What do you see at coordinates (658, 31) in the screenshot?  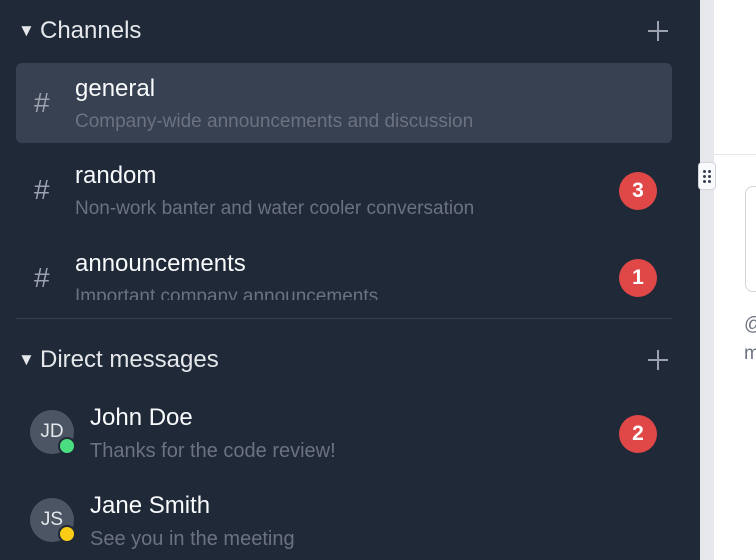 I see `add-channel-plus-icon` at bounding box center [658, 31].